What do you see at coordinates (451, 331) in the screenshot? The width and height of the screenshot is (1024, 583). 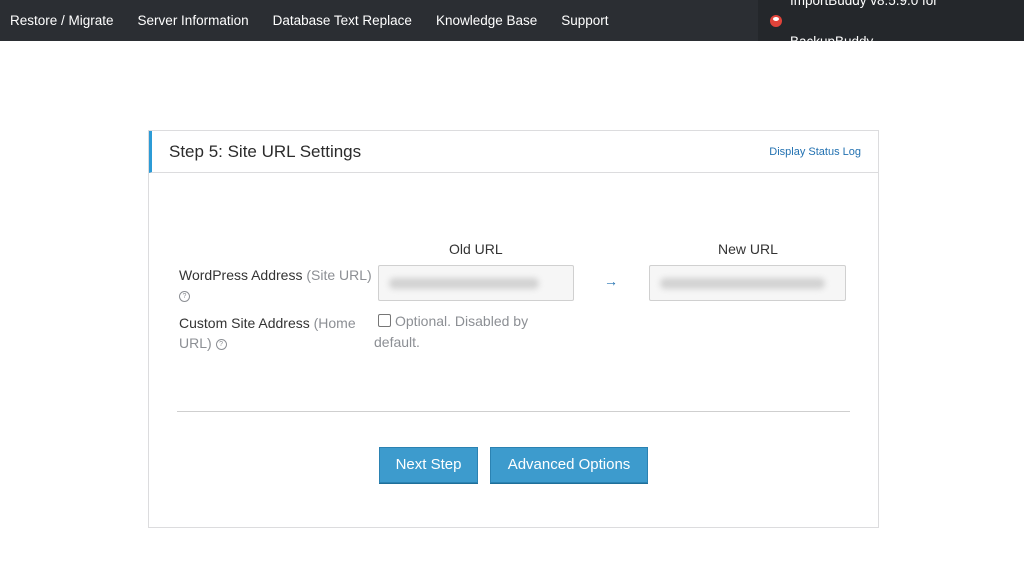 I see `custom-site-address-note: Optional. Disabled by default.` at bounding box center [451, 331].